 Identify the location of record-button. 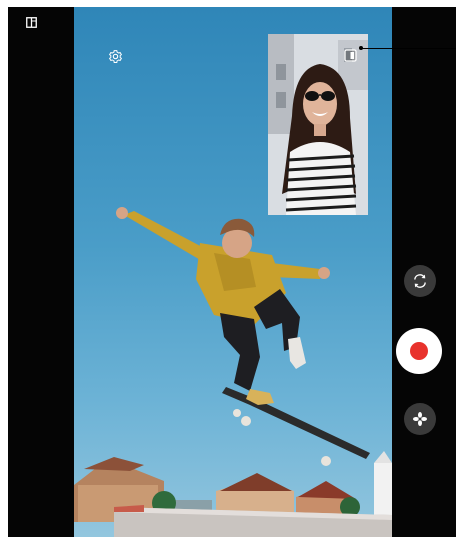
(419, 351).